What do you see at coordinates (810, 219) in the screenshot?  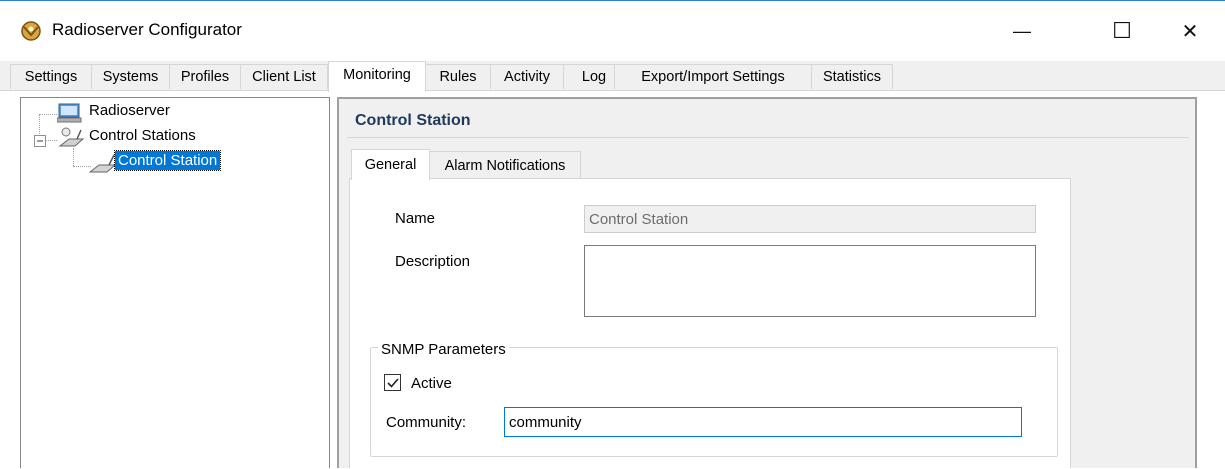 I see `name-field: Control Station` at bounding box center [810, 219].